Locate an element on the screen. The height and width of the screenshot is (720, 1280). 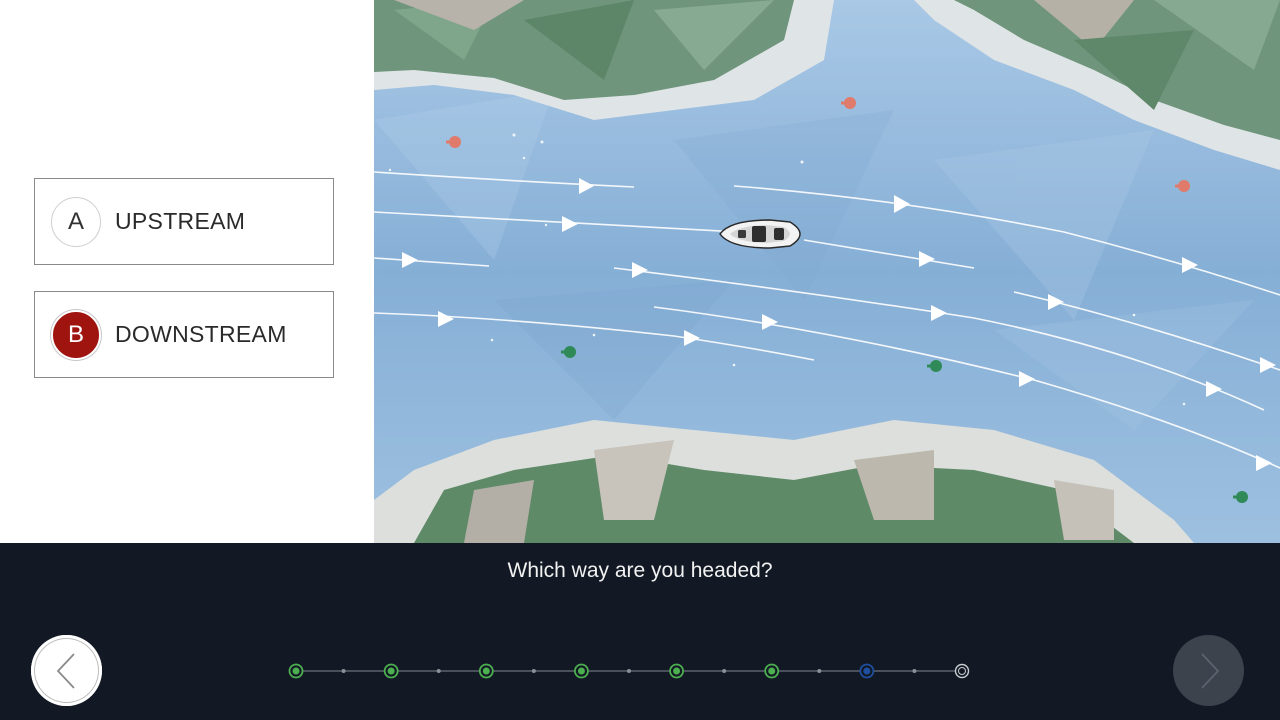
option-downstream: B DOWNSTREAM is located at coordinates (184, 334).